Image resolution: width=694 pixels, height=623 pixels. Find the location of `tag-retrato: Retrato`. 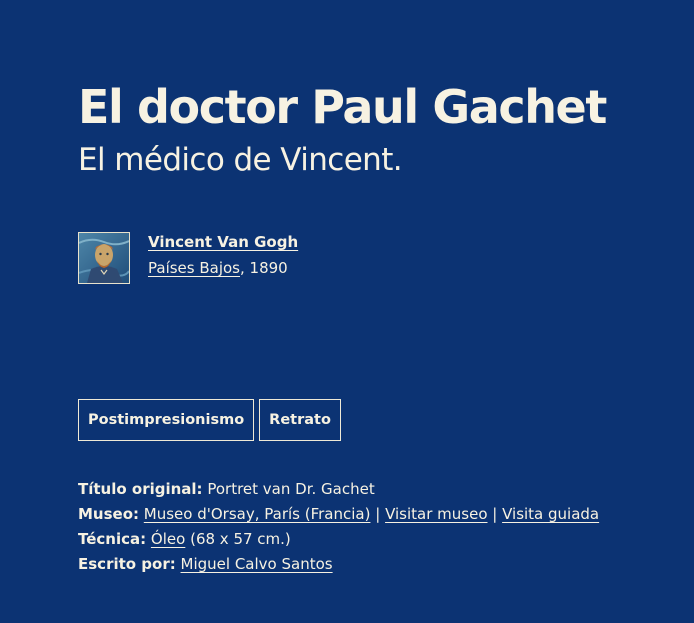

tag-retrato: Retrato is located at coordinates (300, 420).